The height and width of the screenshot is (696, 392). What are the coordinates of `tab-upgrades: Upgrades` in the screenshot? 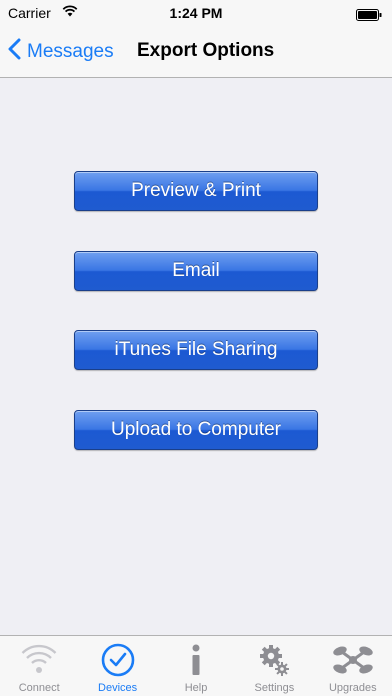 It's located at (353, 666).